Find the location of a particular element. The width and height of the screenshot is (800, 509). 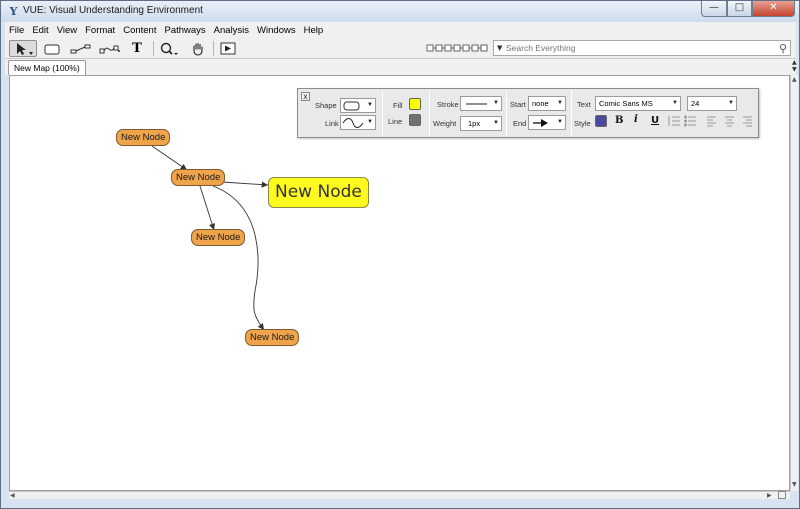

underline-button: U is located at coordinates (655, 120).